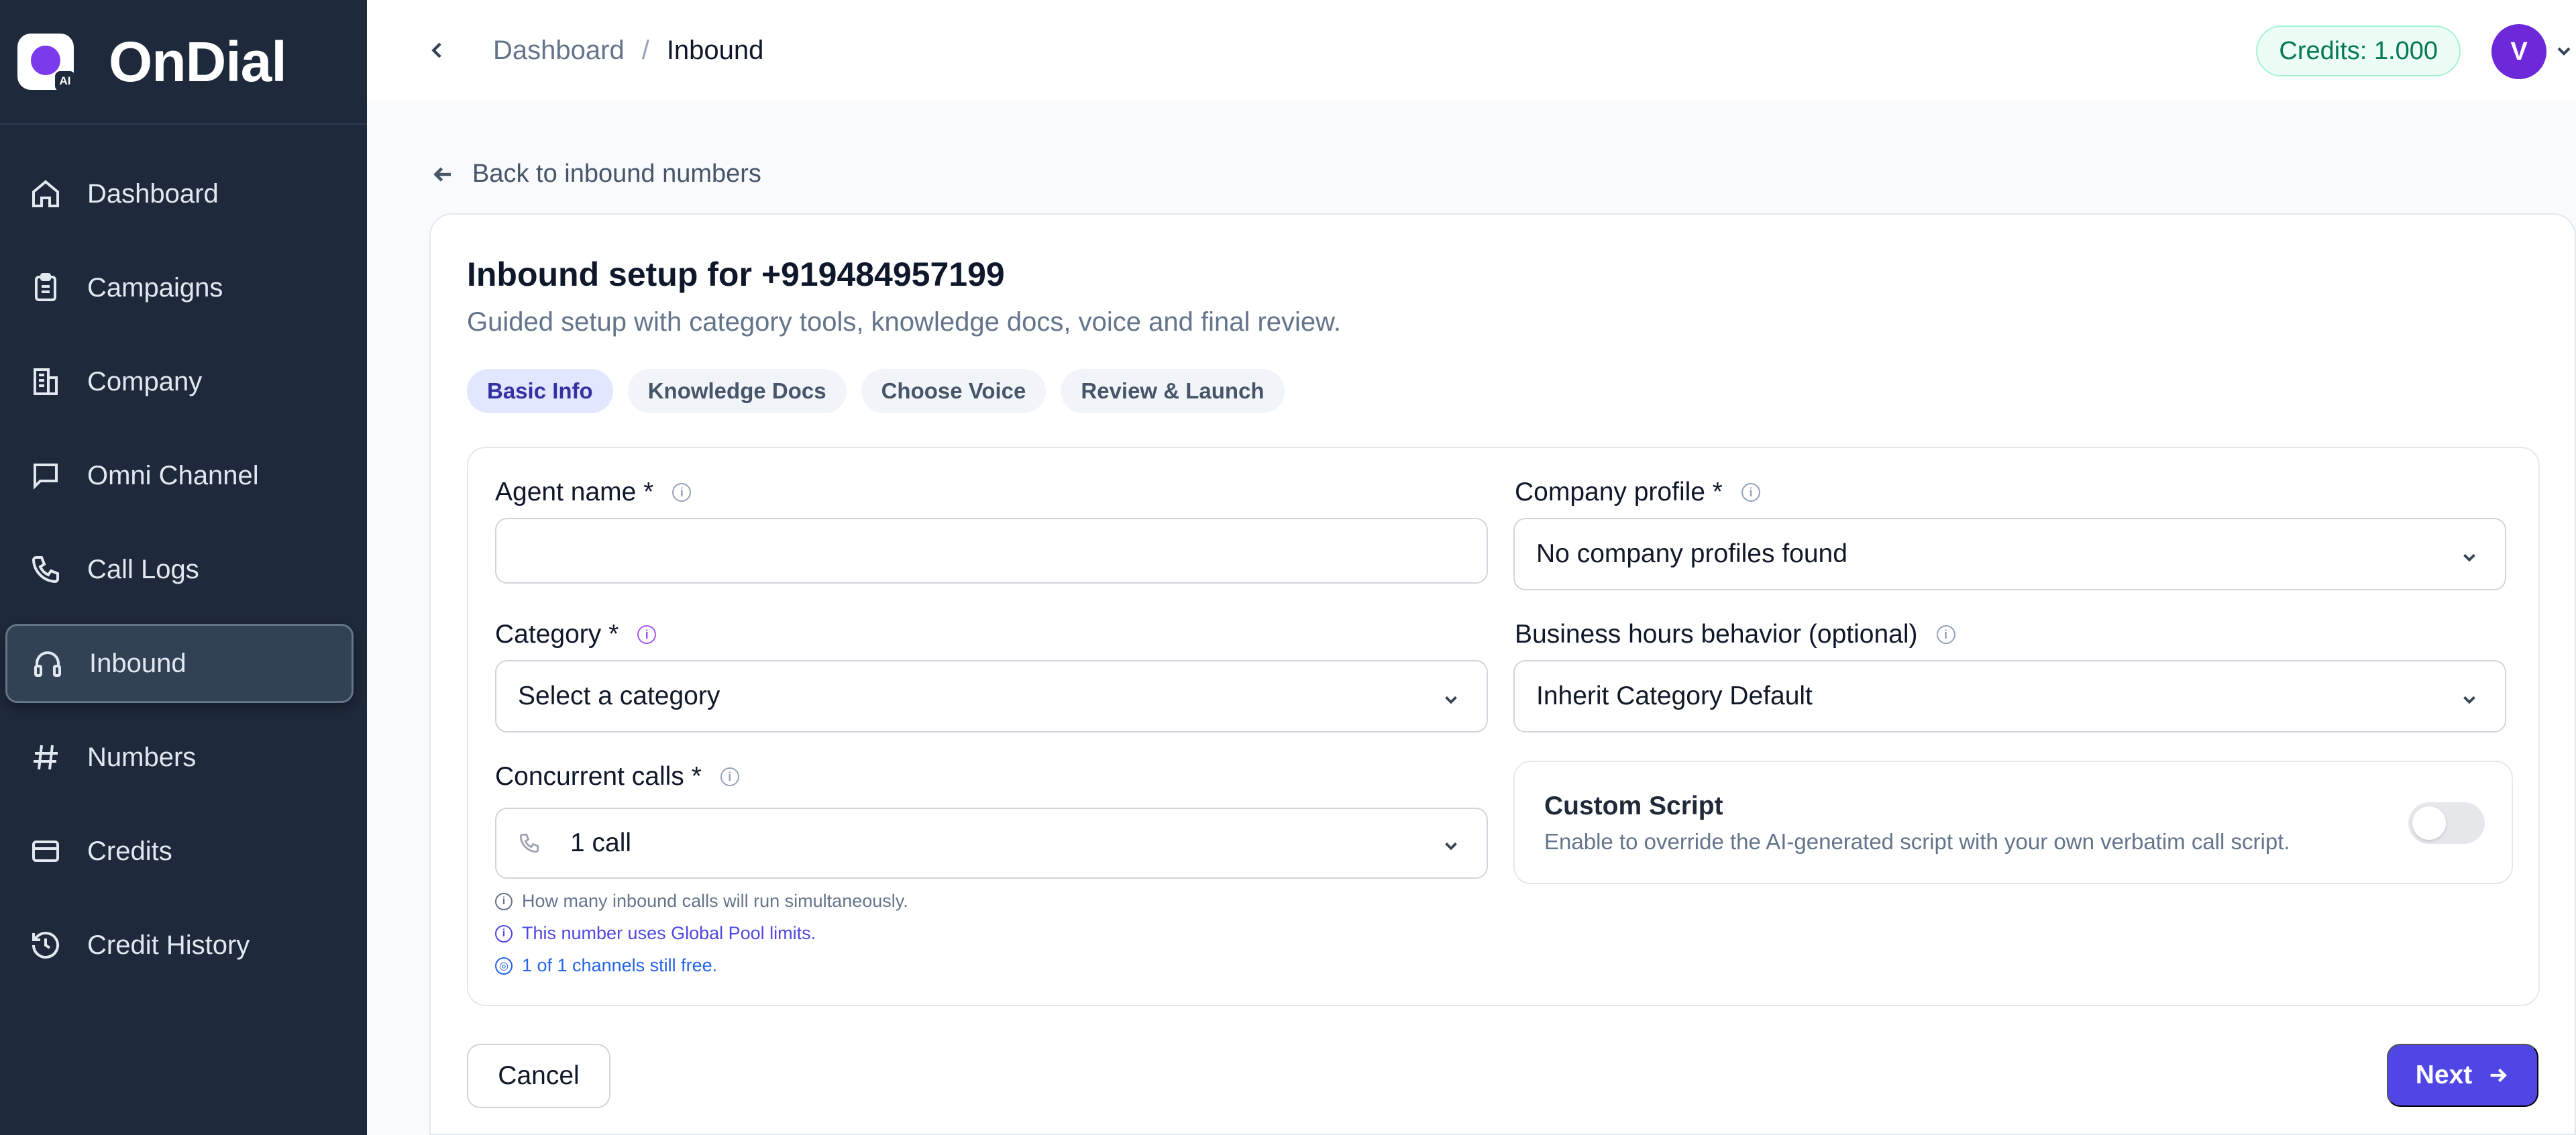 This screenshot has width=2576, height=1135. Describe the element at coordinates (1674, 696) in the screenshot. I see `business-hours-value: Inherit Category Default` at that location.